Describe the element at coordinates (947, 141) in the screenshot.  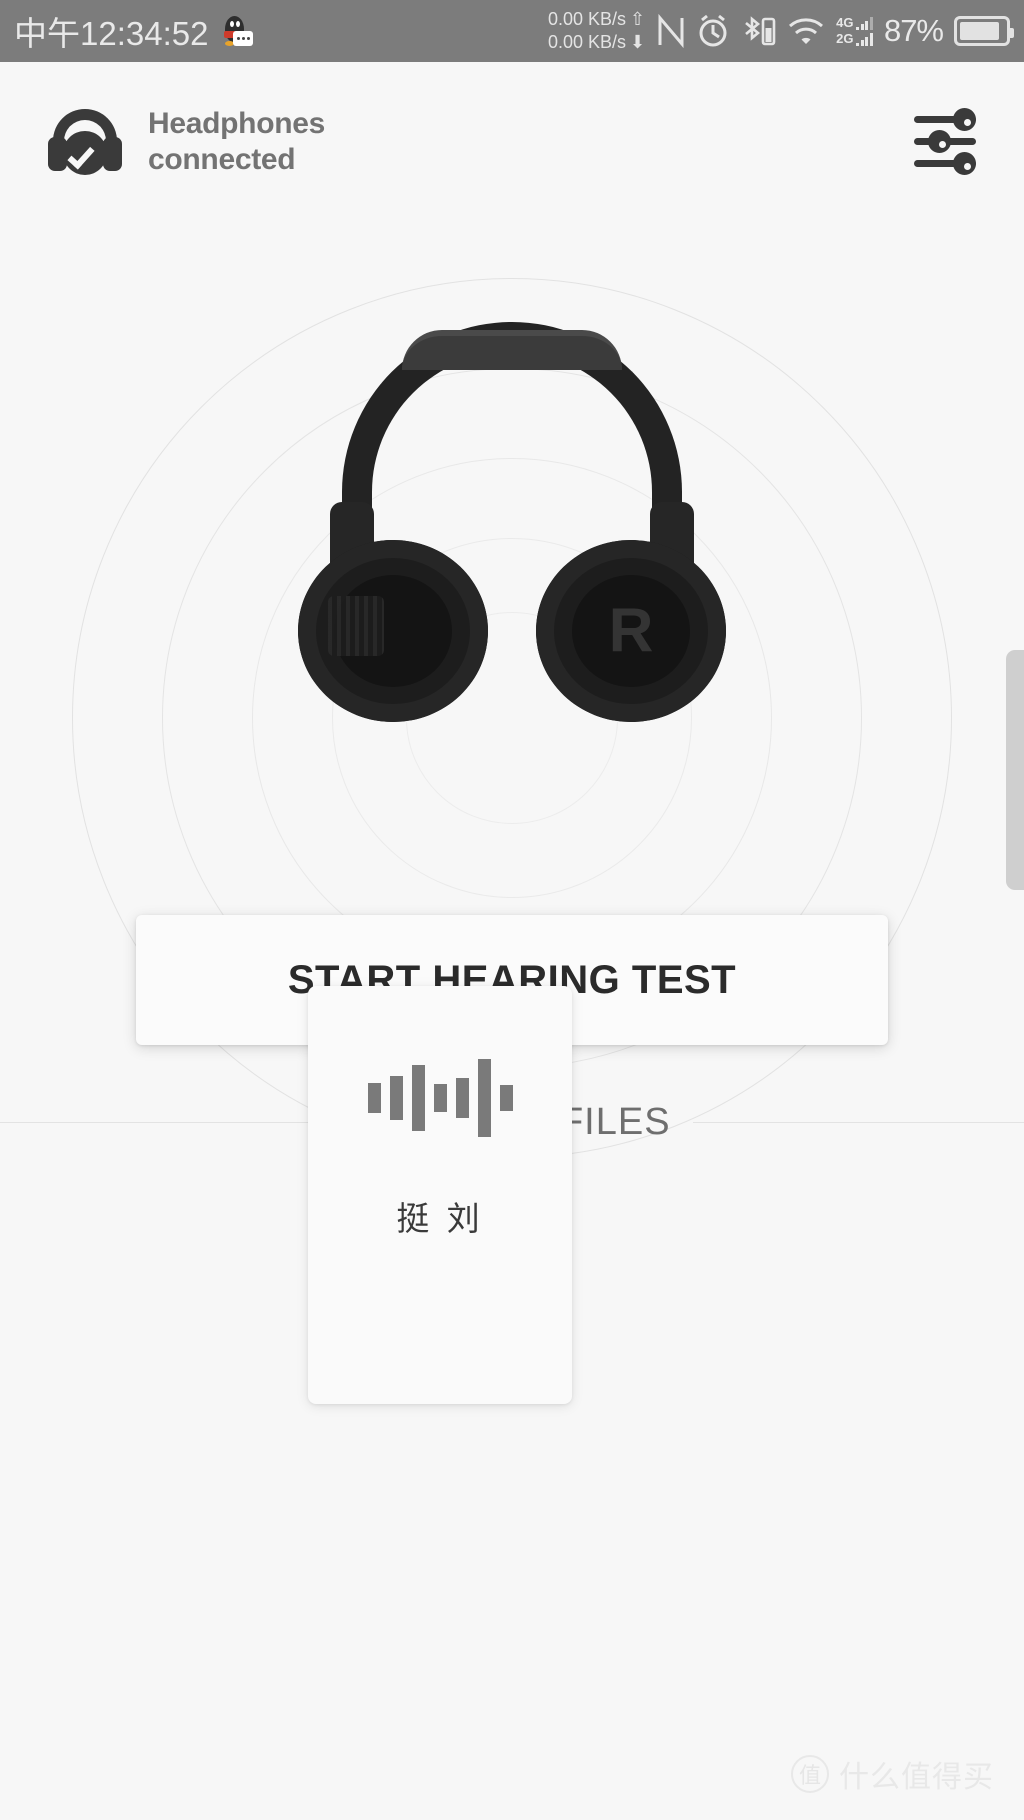
I see `equalizer-sliders-icon` at that location.